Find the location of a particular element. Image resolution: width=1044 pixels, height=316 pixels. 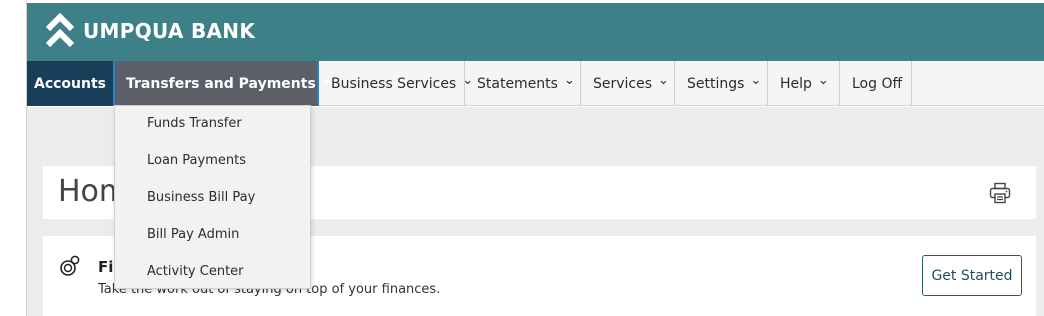

nav-settings-label: Settings is located at coordinates (716, 83).